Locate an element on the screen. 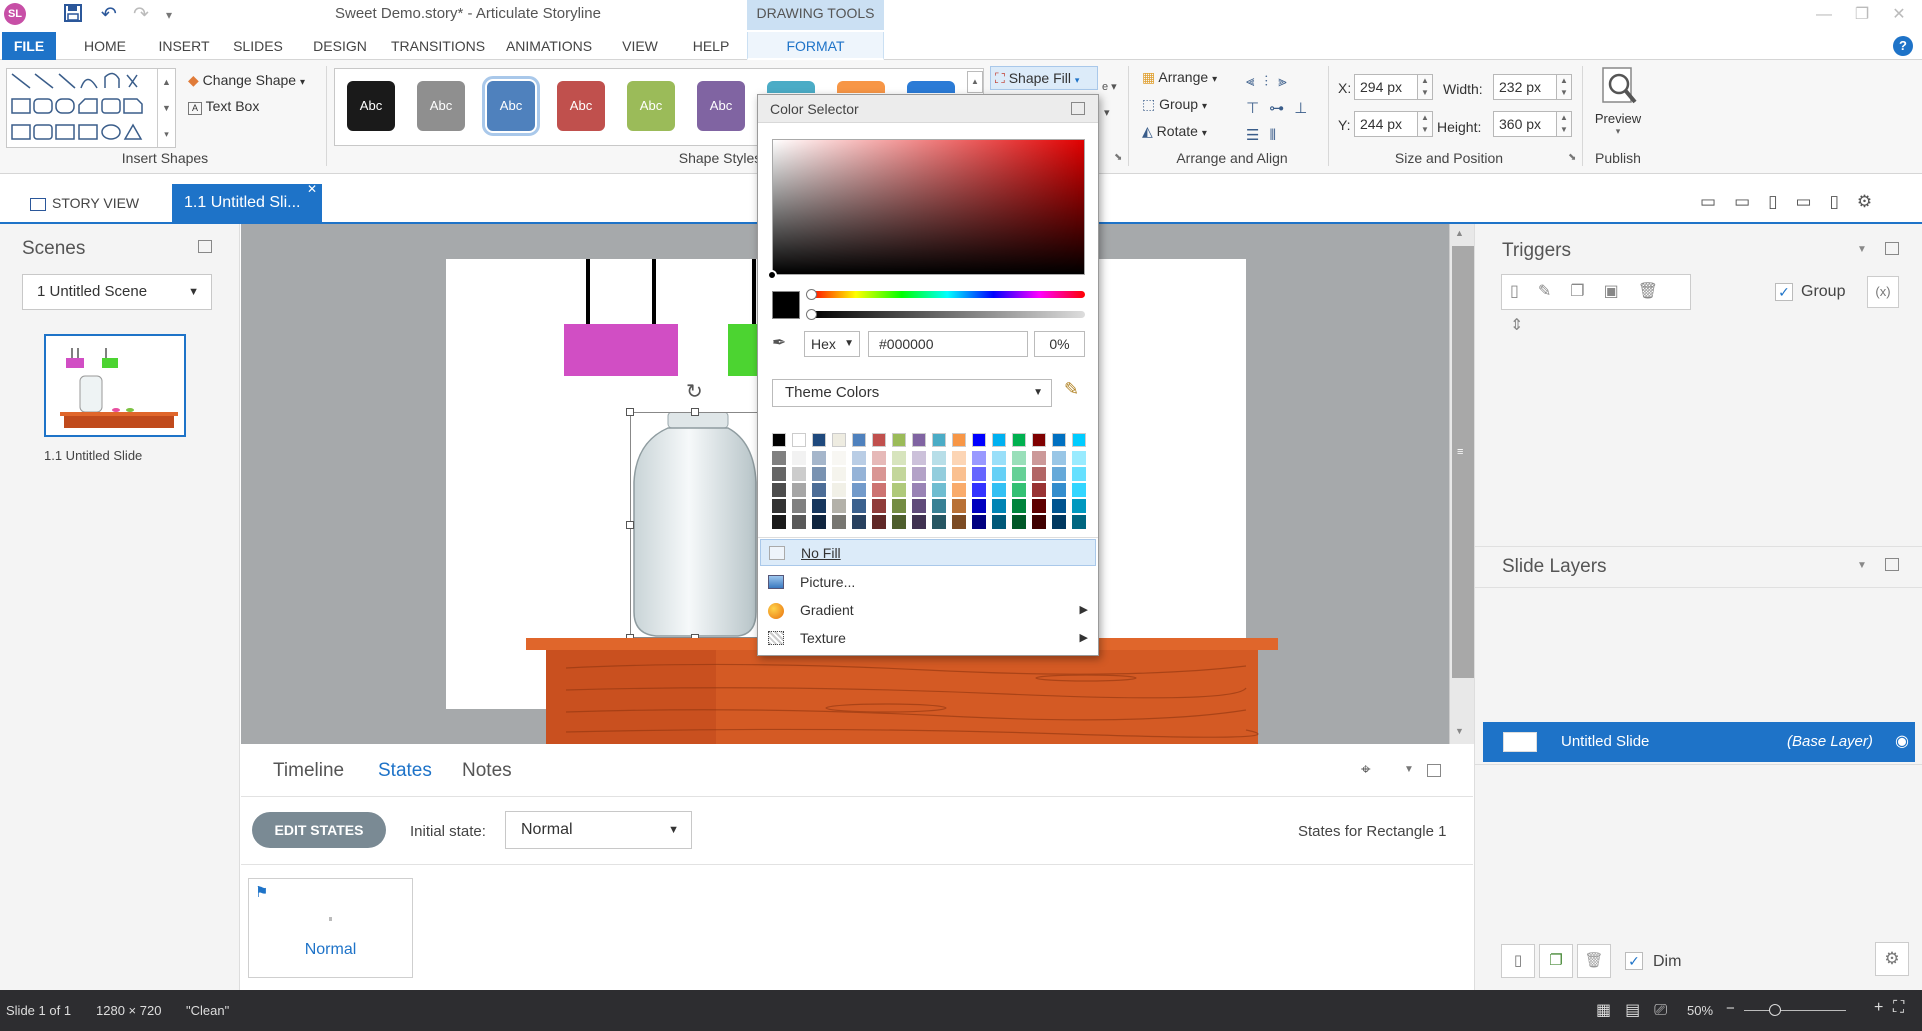  close-tab-icon: ✕ is located at coordinates (312, 189).